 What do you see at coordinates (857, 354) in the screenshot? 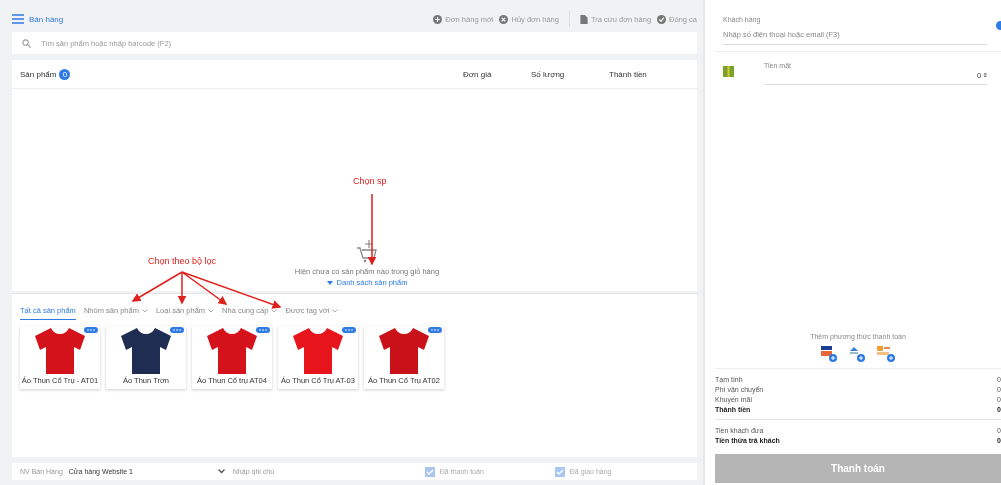
I see `bank-payment-icon` at bounding box center [857, 354].